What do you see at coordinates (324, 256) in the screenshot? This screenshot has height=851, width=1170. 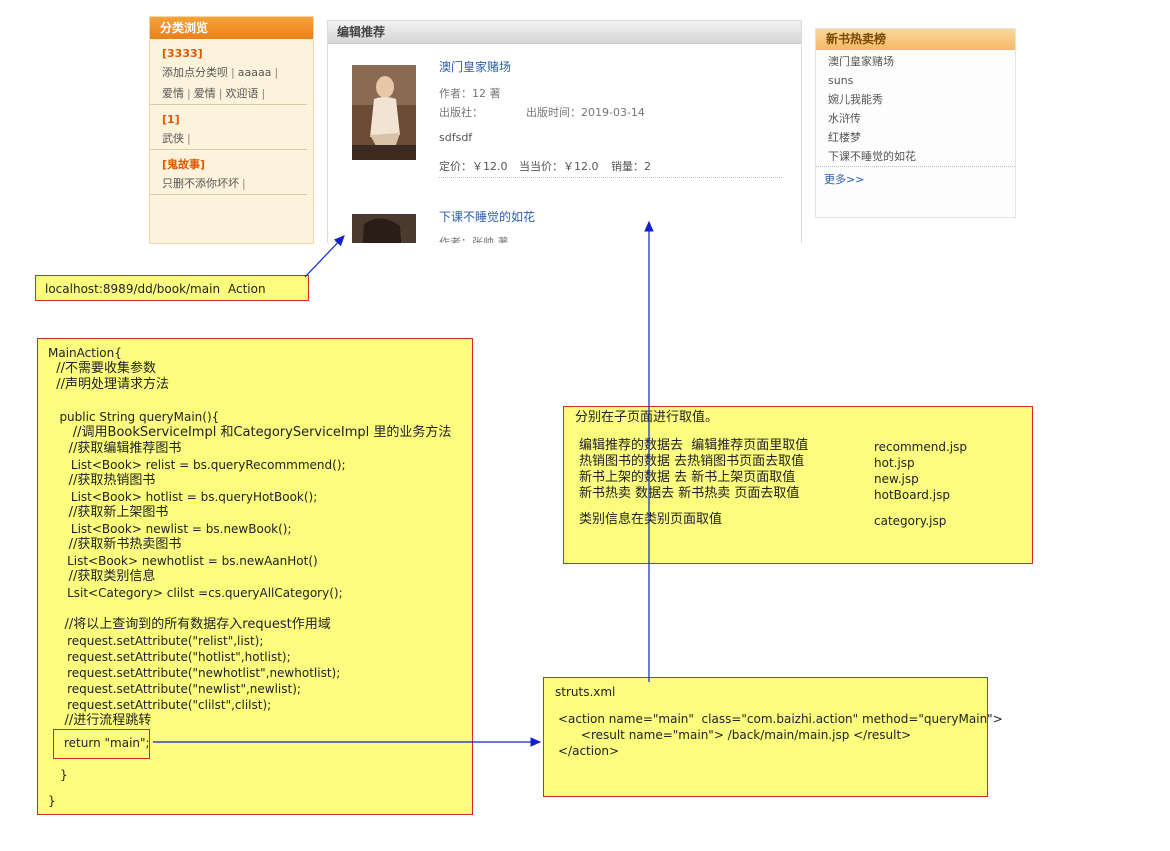 I see `arrow-url-to-page` at bounding box center [324, 256].